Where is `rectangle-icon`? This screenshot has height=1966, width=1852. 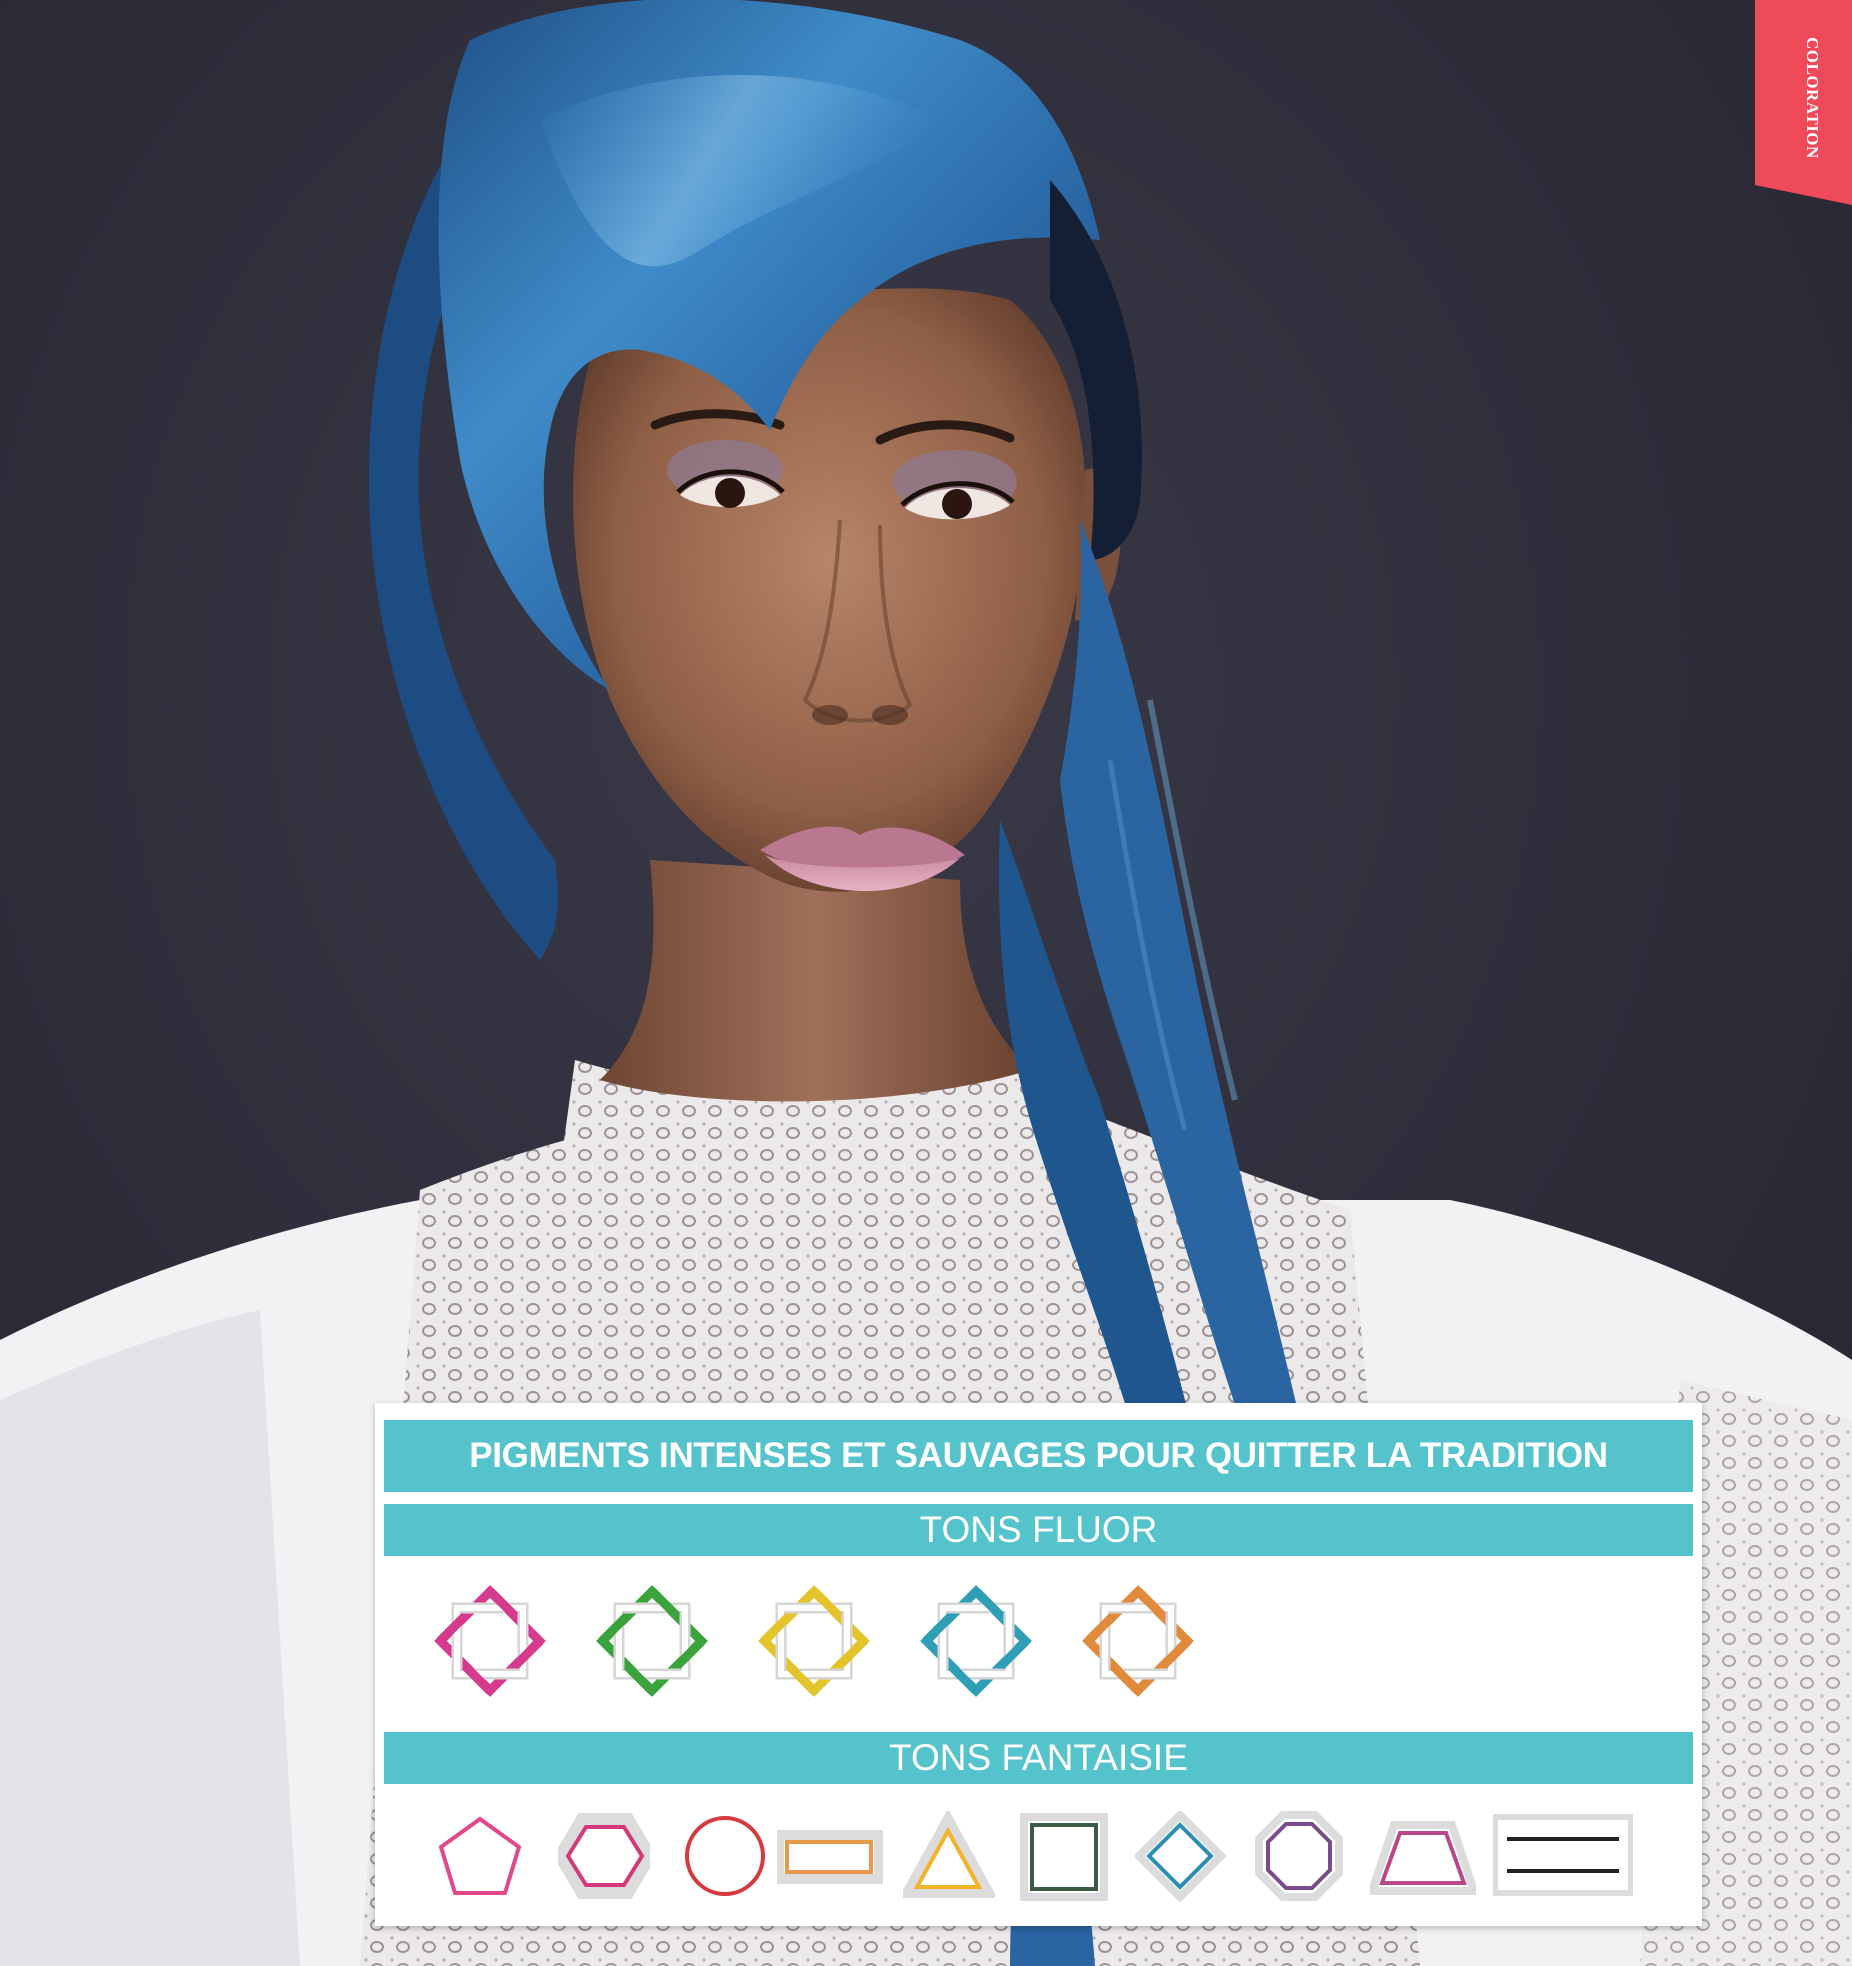
rectangle-icon is located at coordinates (830, 1857).